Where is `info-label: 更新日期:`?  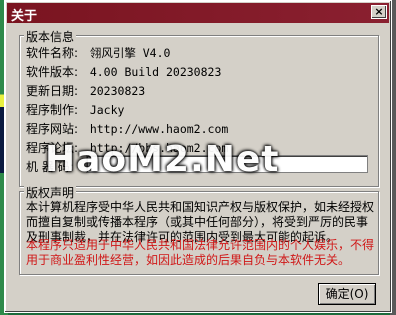 info-label: 更新日期: is located at coordinates (52, 91).